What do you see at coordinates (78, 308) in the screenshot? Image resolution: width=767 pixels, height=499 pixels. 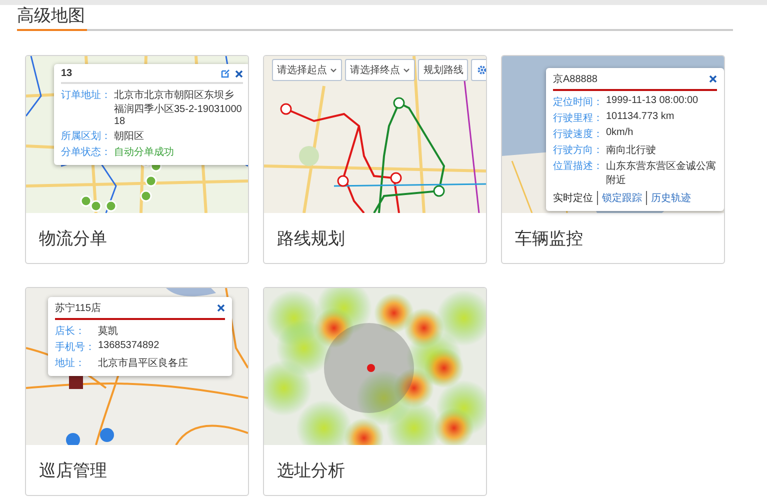 I see `popup-title: 苏宁115店` at bounding box center [78, 308].